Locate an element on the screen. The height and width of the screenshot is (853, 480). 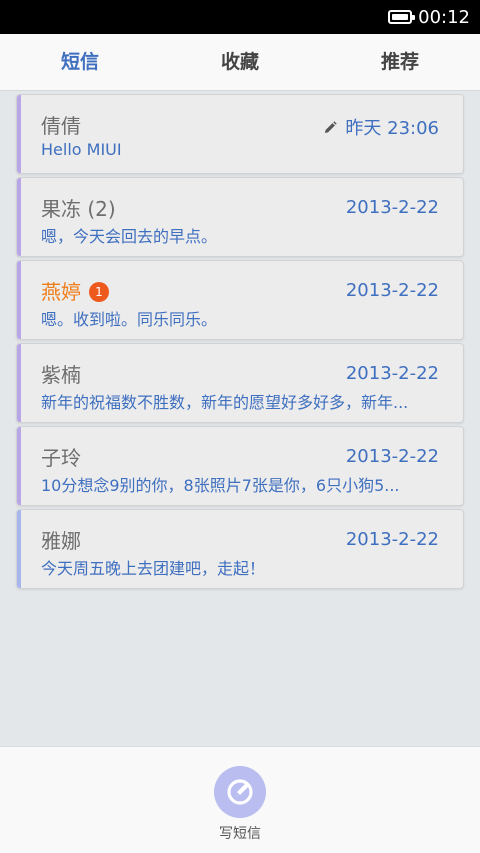
tab-favorites: 收藏 is located at coordinates (240, 62).